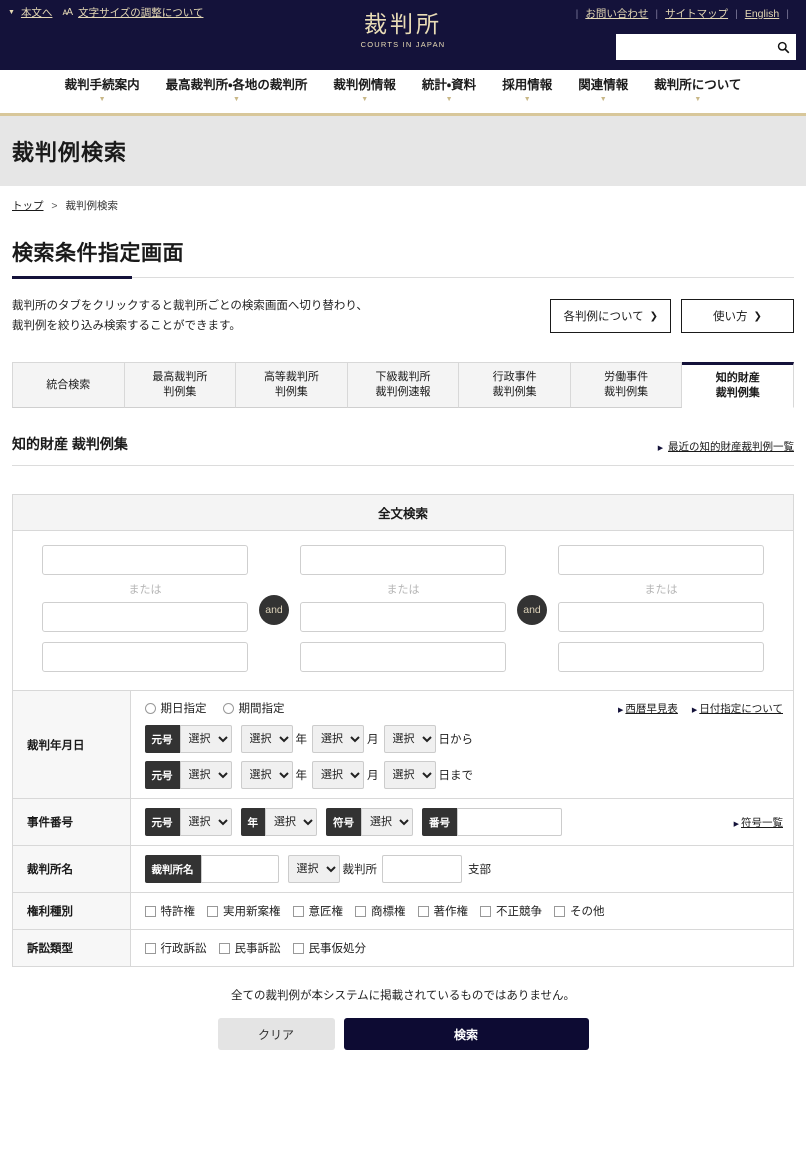 Image resolution: width=806 pixels, height=1157 pixels. Describe the element at coordinates (451, 912) in the screenshot. I see `checkbox-label: 著作権` at that location.